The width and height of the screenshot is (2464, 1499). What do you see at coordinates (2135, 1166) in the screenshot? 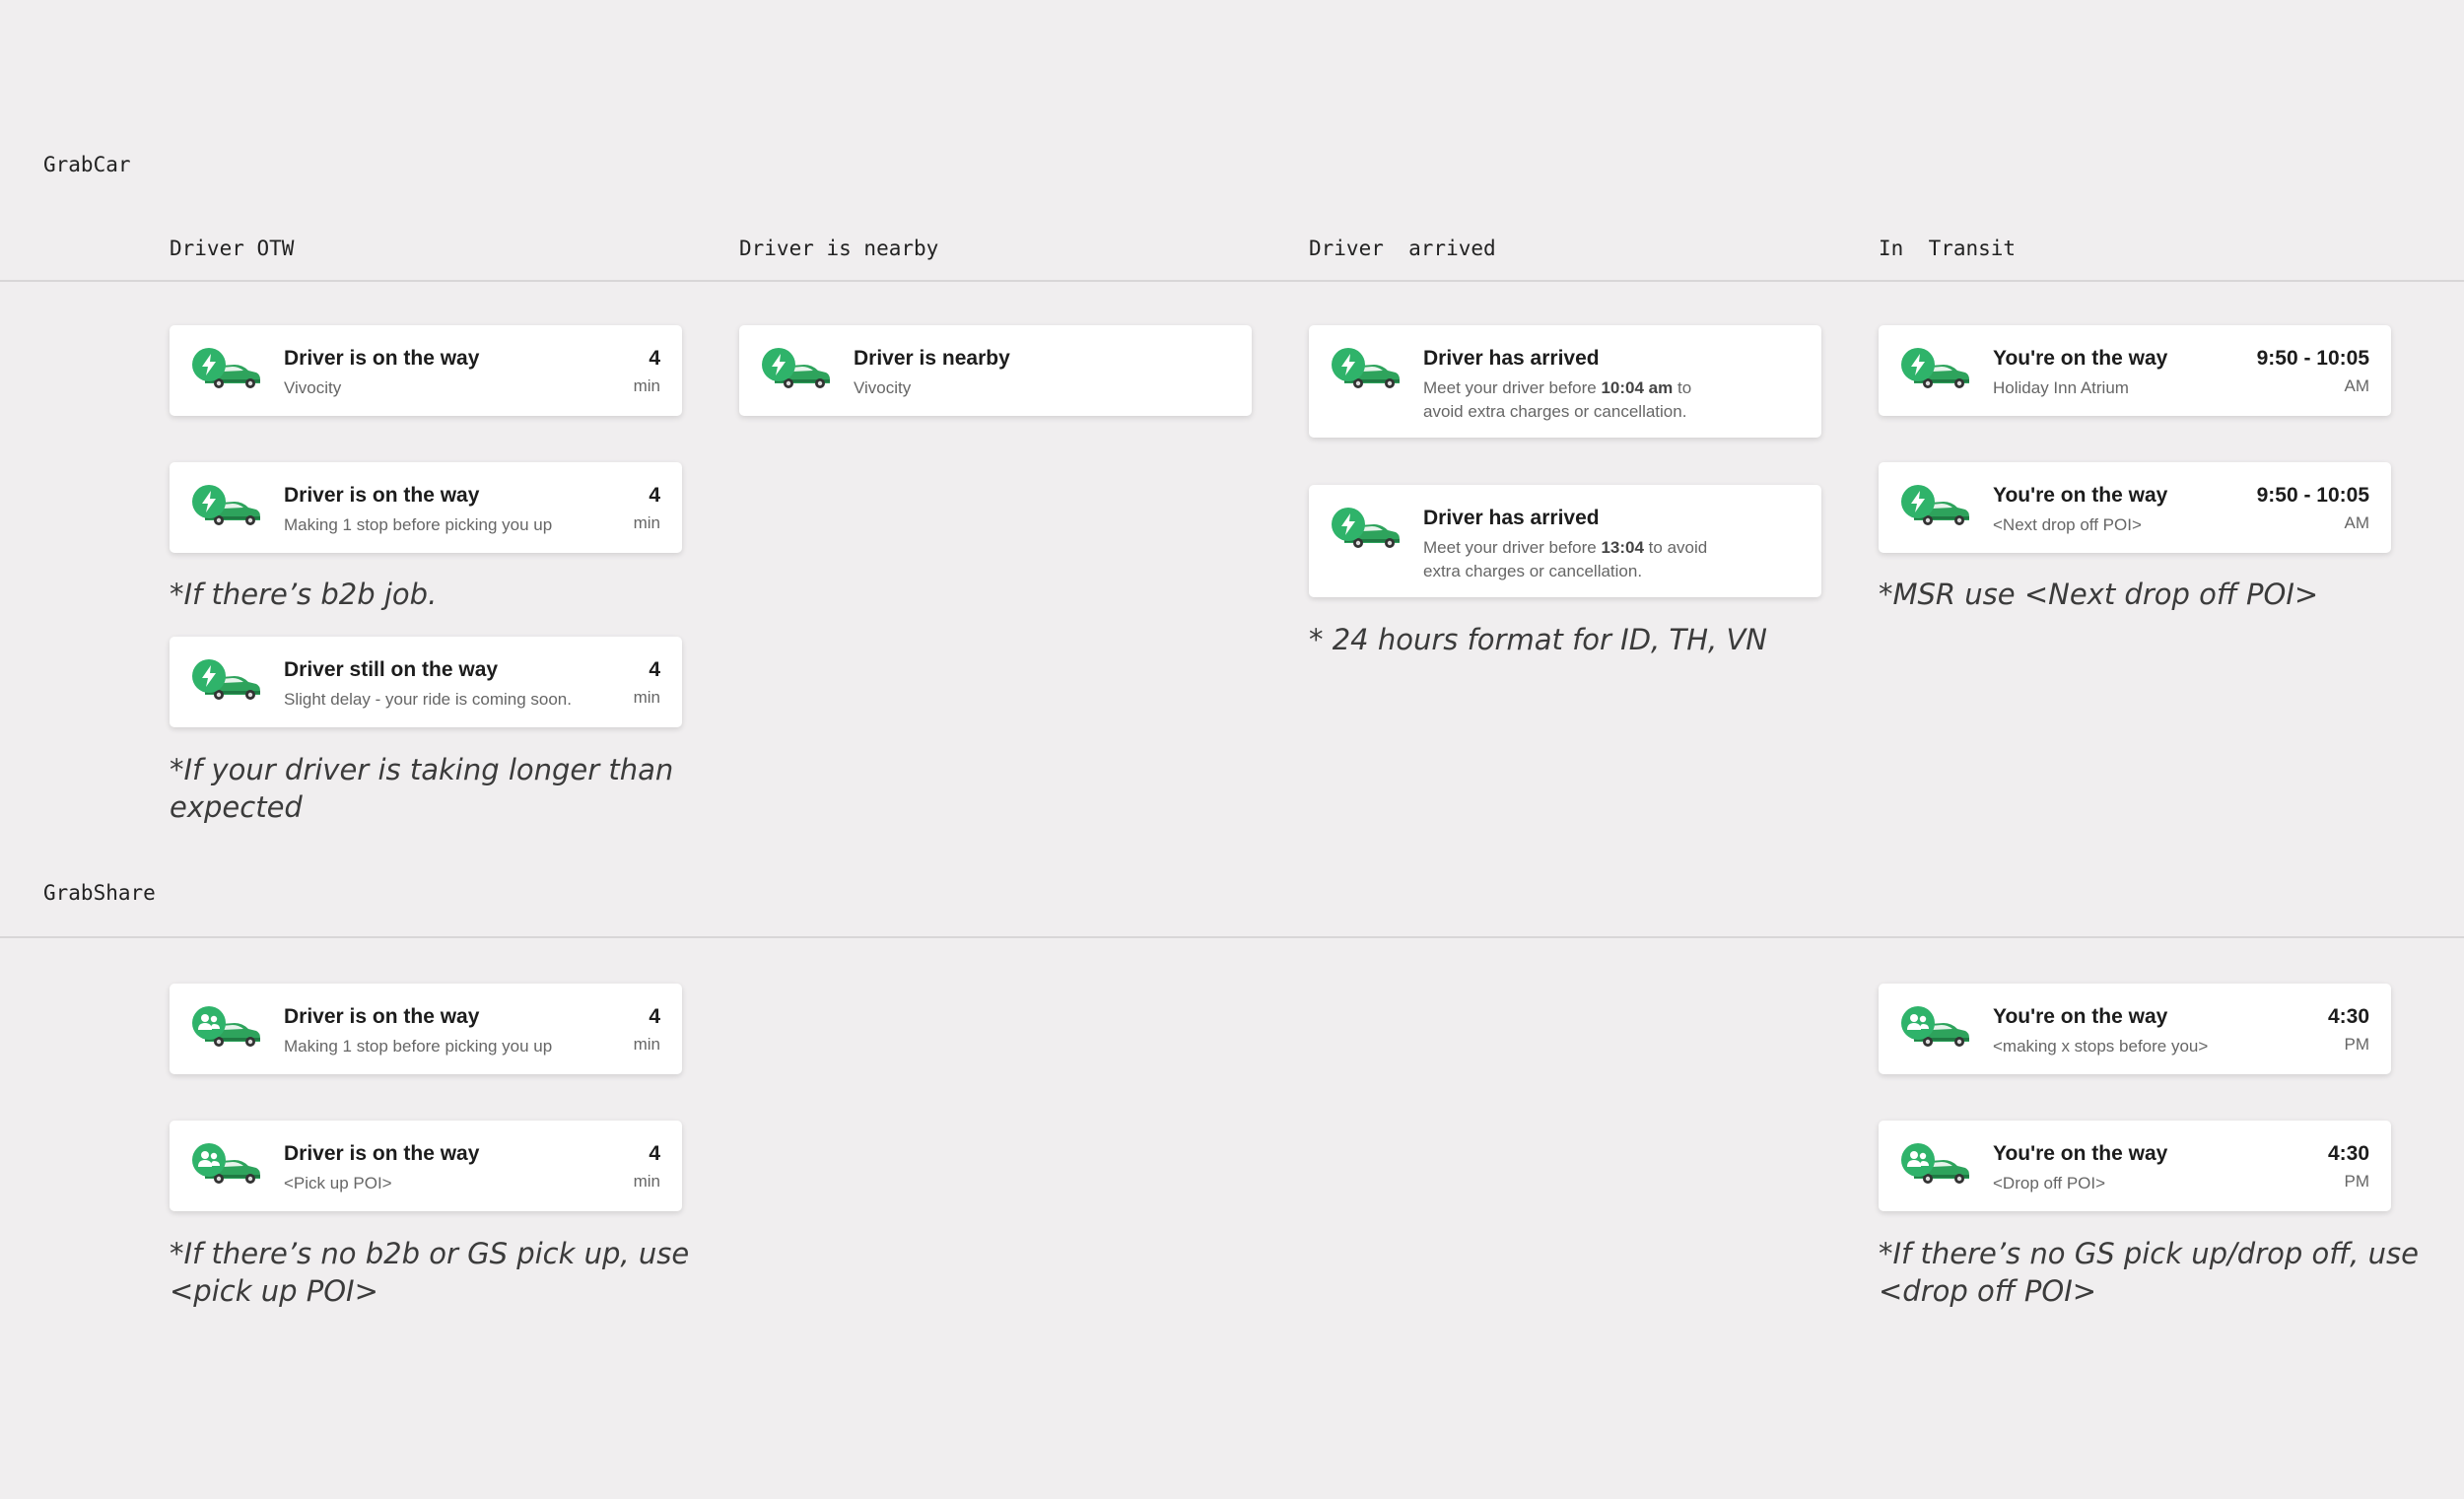
I see `notification-card: You're on the way <Drop off POI> 4:30 PM` at bounding box center [2135, 1166].